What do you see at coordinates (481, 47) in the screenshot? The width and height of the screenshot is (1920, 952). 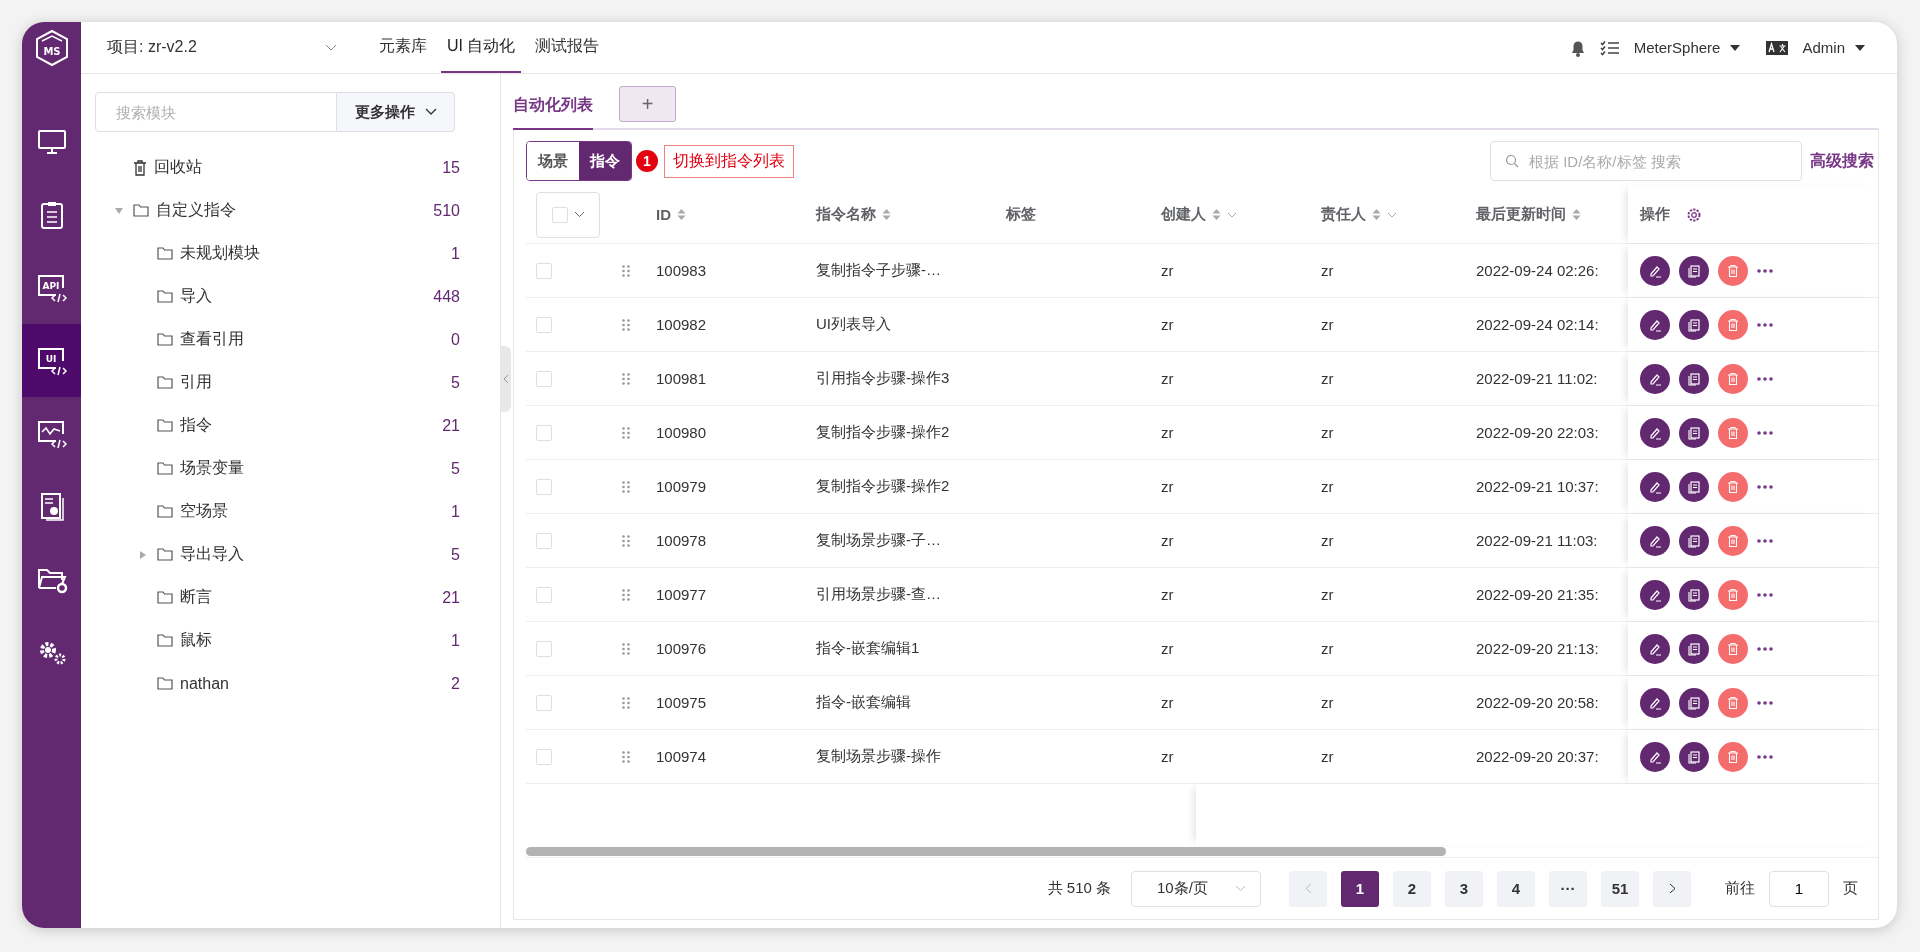 I see `nav-tab: UI 自动化` at bounding box center [481, 47].